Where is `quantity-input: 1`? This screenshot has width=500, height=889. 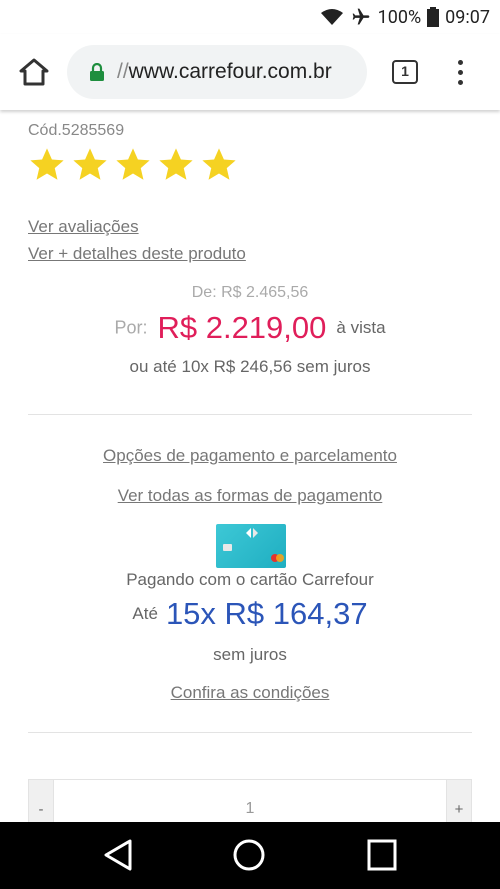
quantity-input: 1 is located at coordinates (250, 801).